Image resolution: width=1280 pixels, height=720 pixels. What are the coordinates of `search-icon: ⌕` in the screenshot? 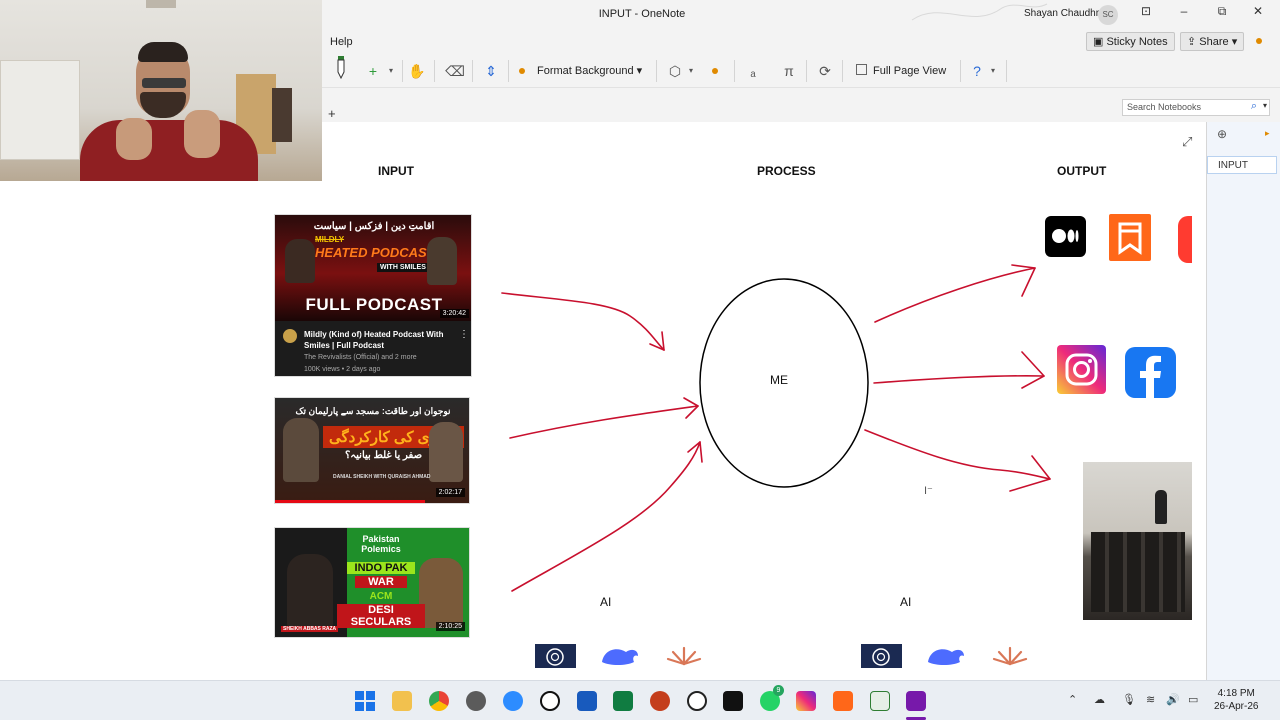 It's located at (1254, 106).